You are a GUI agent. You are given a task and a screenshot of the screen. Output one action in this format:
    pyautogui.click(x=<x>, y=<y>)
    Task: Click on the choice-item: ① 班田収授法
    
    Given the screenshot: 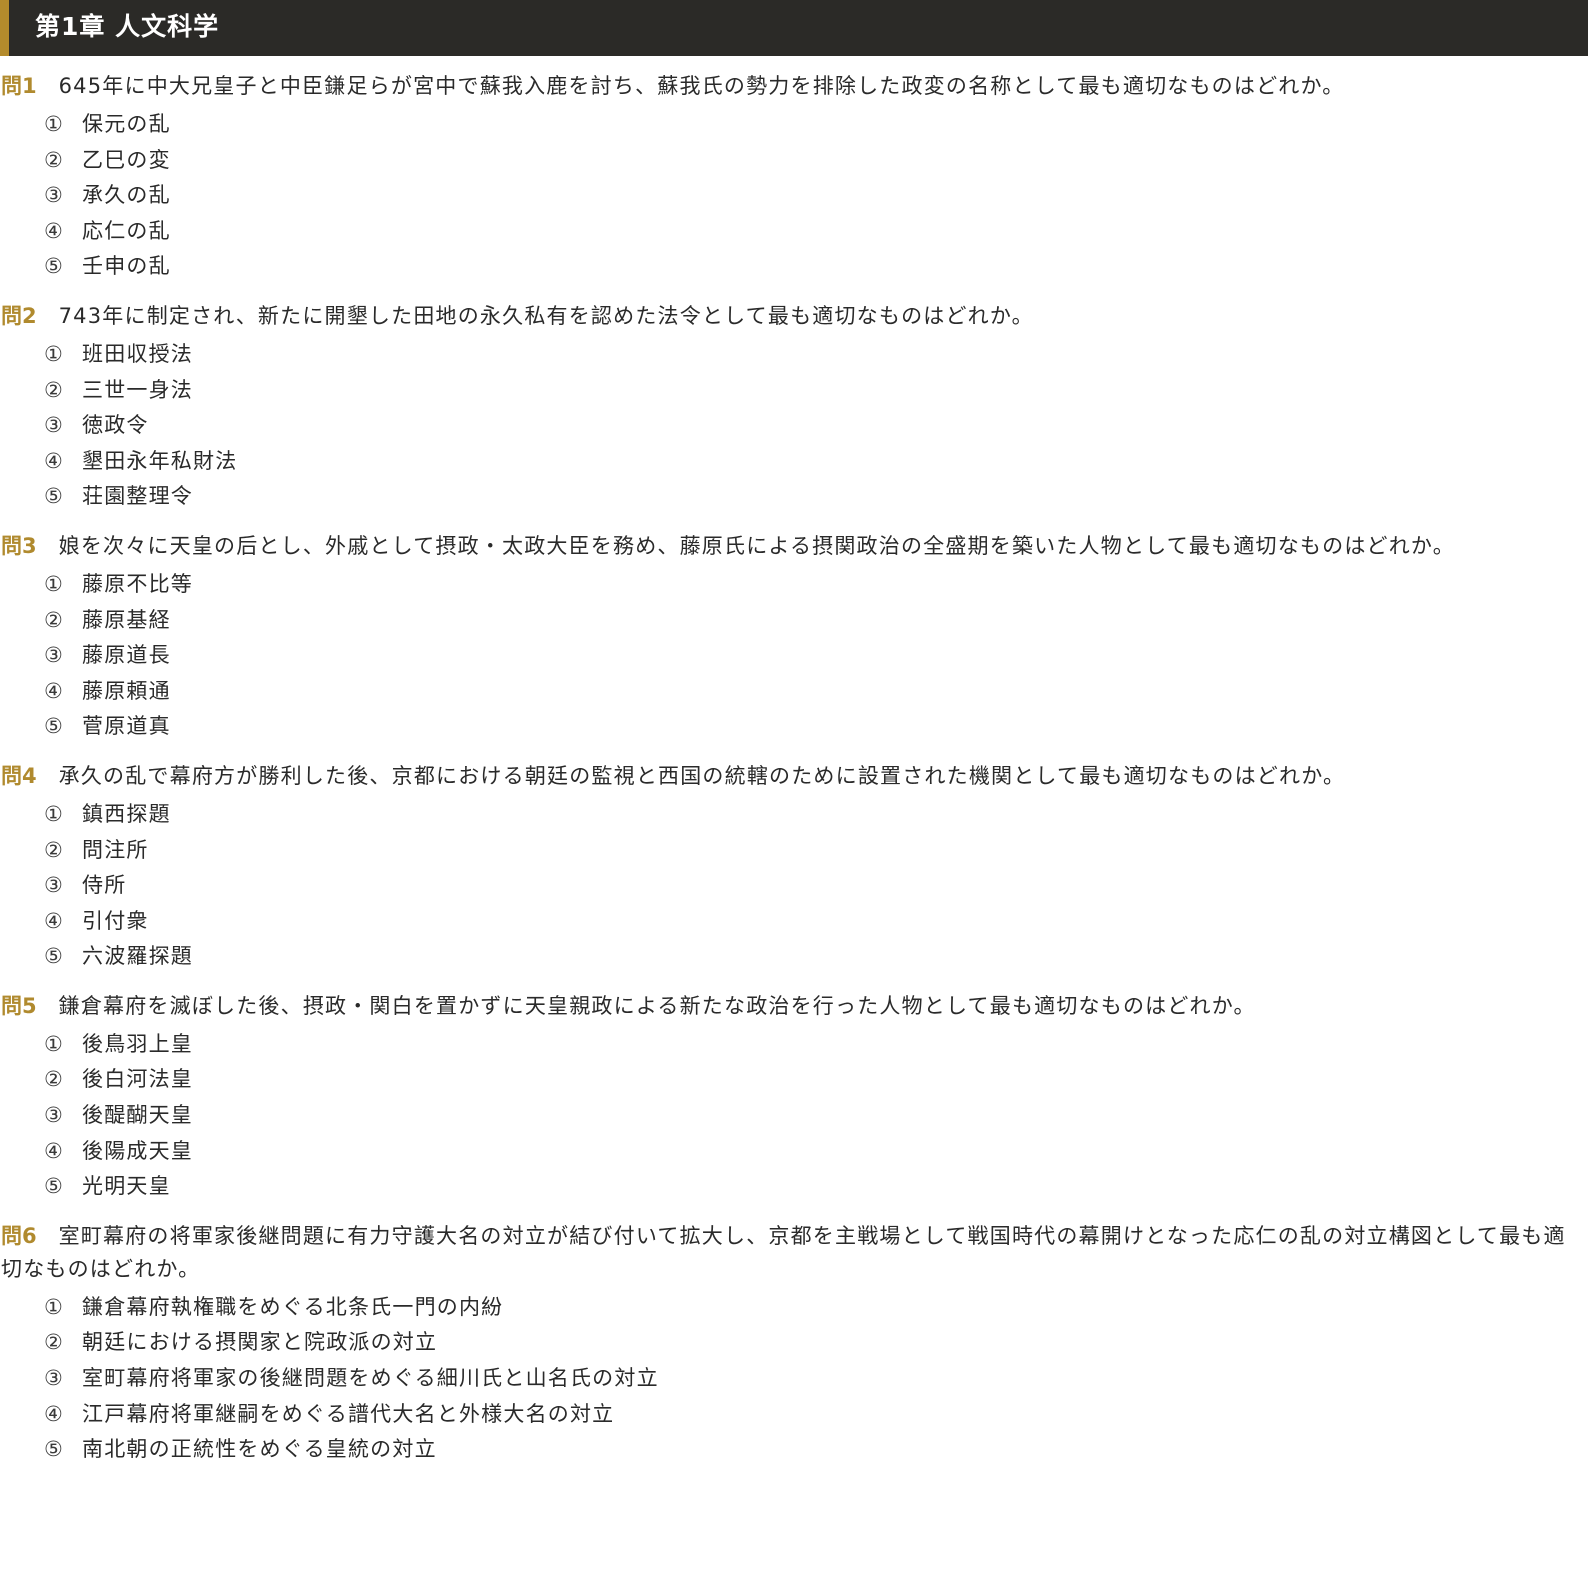 What is the action you would take?
    pyautogui.click(x=794, y=355)
    